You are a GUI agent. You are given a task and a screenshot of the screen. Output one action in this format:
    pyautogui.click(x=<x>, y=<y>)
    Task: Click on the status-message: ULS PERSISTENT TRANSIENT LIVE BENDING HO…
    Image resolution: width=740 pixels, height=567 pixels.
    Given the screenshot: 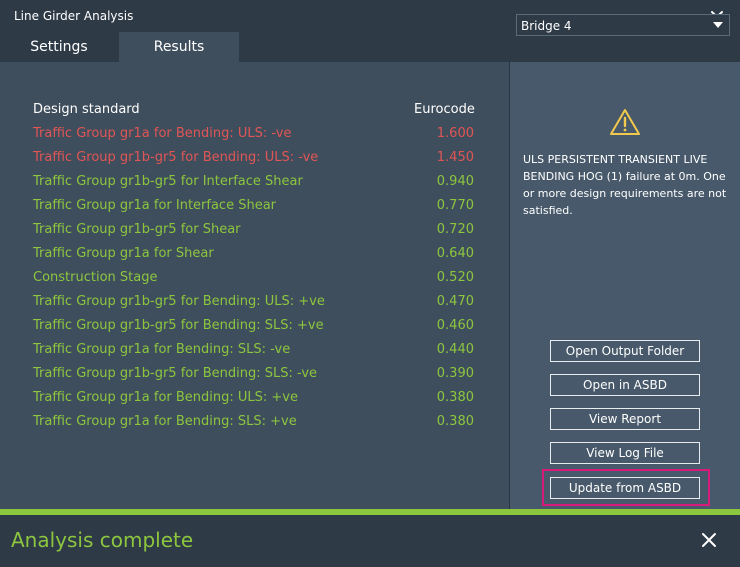 What is the action you would take?
    pyautogui.click(x=625, y=185)
    